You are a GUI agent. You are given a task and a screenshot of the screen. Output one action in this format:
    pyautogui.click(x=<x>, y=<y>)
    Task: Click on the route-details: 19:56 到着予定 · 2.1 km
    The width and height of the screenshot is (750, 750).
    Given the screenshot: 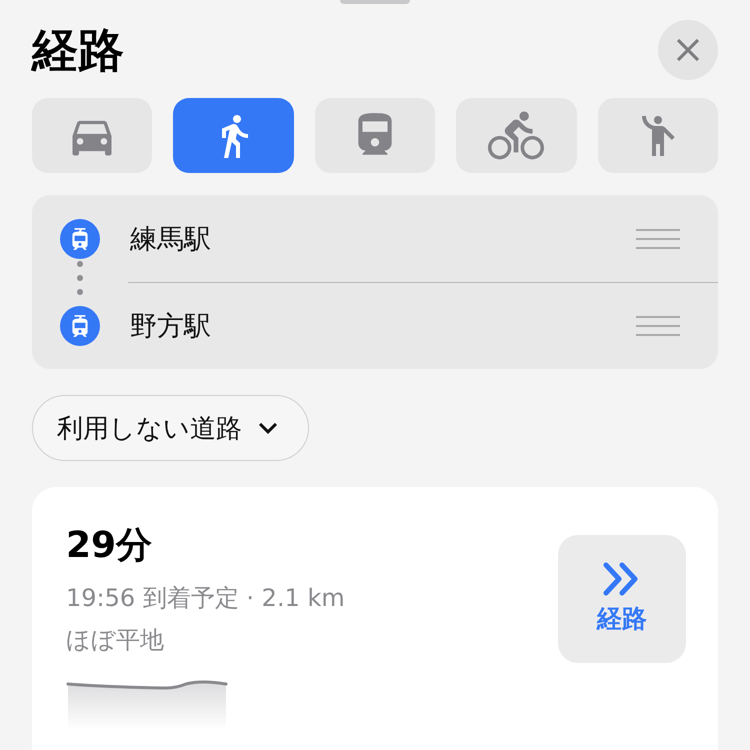 What is the action you would take?
    pyautogui.click(x=205, y=598)
    